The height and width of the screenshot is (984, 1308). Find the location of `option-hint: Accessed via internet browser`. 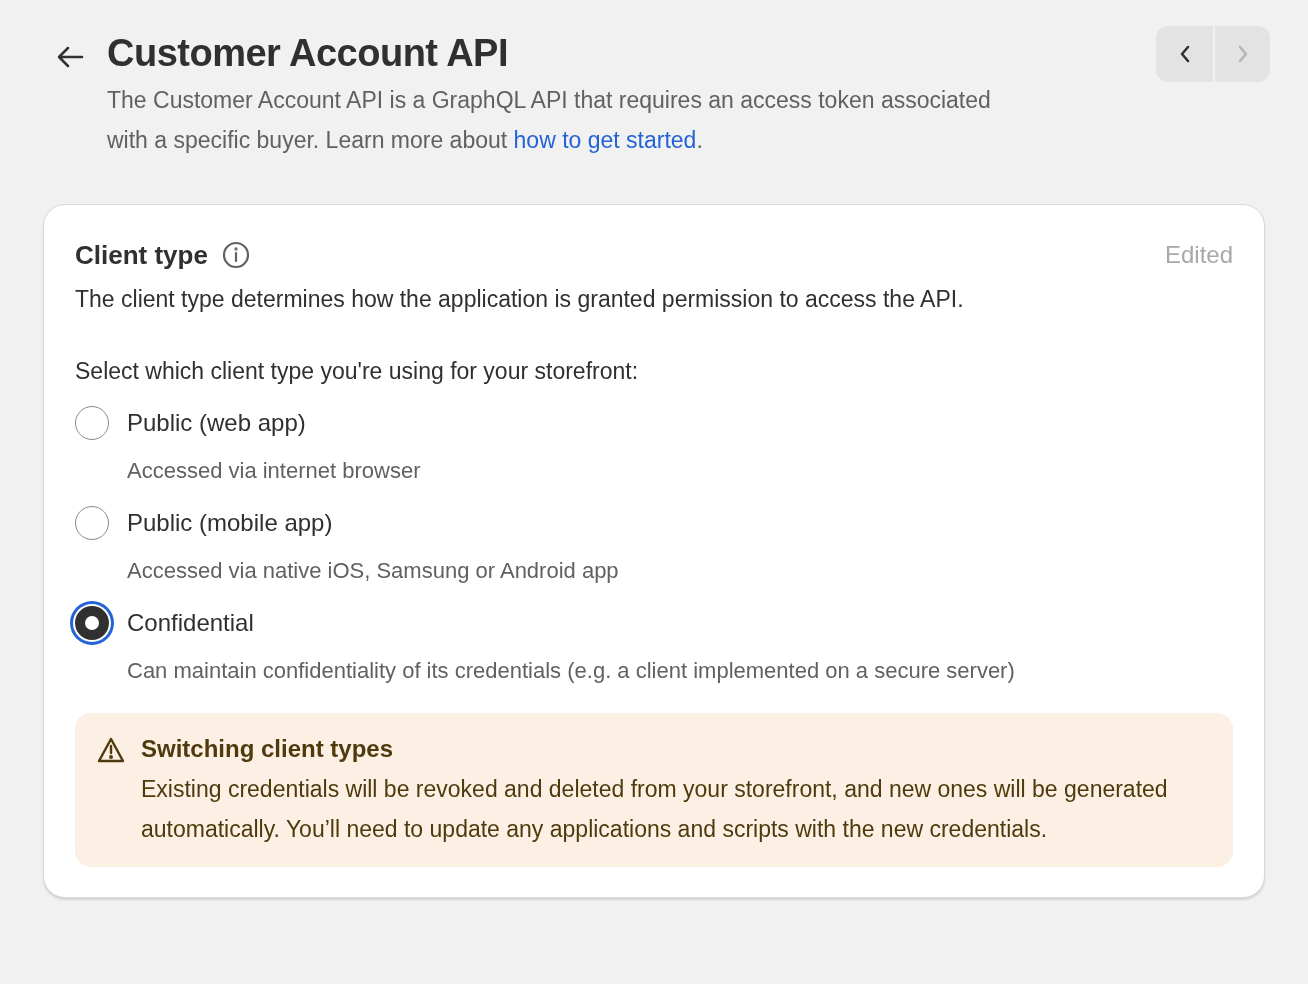

option-hint: Accessed via internet browser is located at coordinates (274, 471).